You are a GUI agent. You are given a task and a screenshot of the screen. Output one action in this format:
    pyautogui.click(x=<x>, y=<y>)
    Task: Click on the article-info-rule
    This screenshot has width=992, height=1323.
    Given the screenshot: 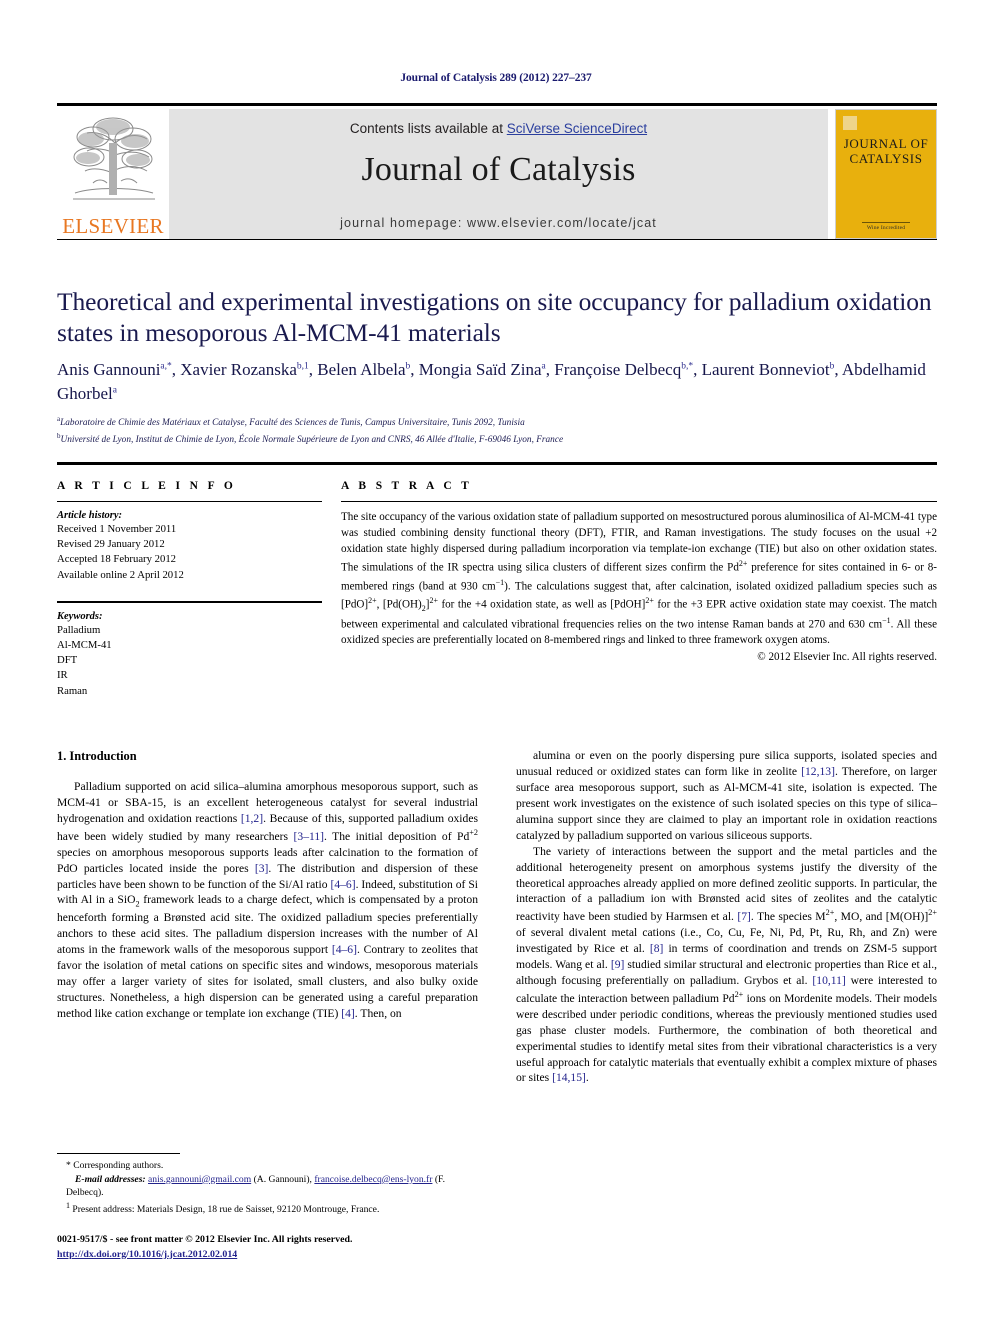 What is the action you would take?
    pyautogui.click(x=189, y=501)
    